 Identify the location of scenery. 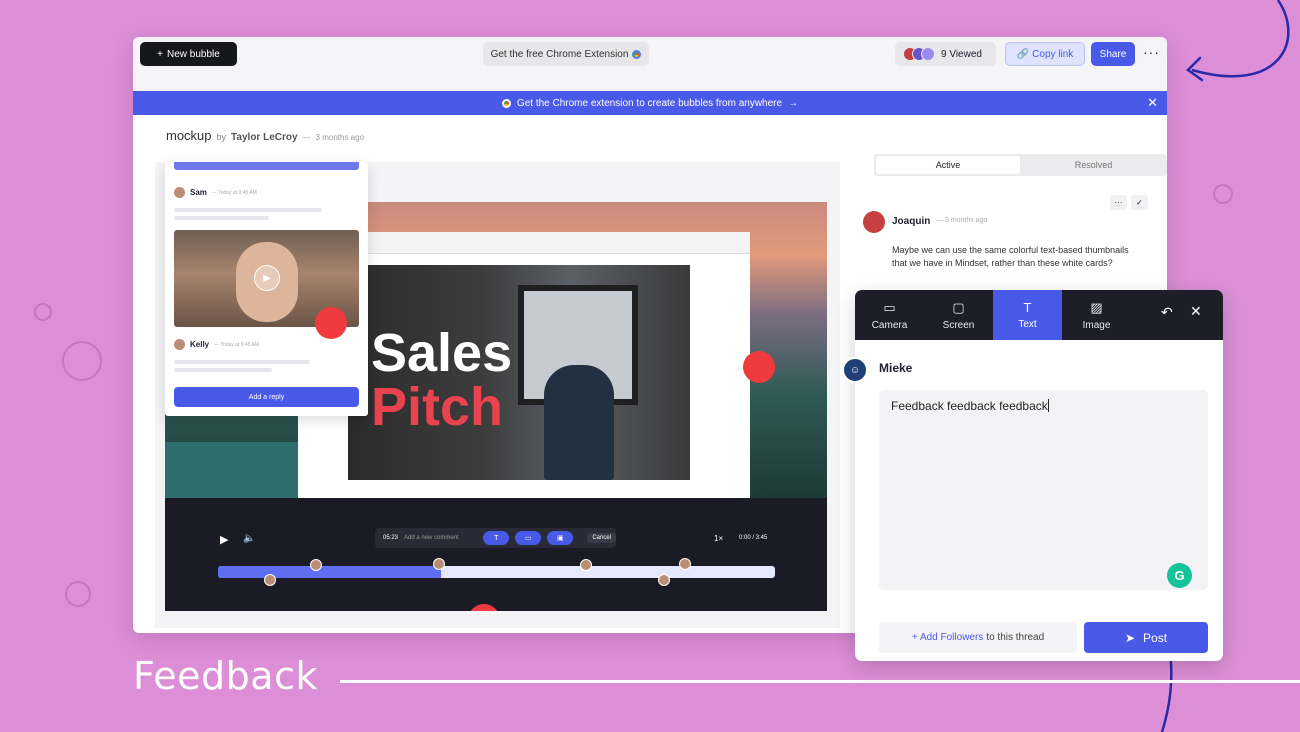
(232, 470).